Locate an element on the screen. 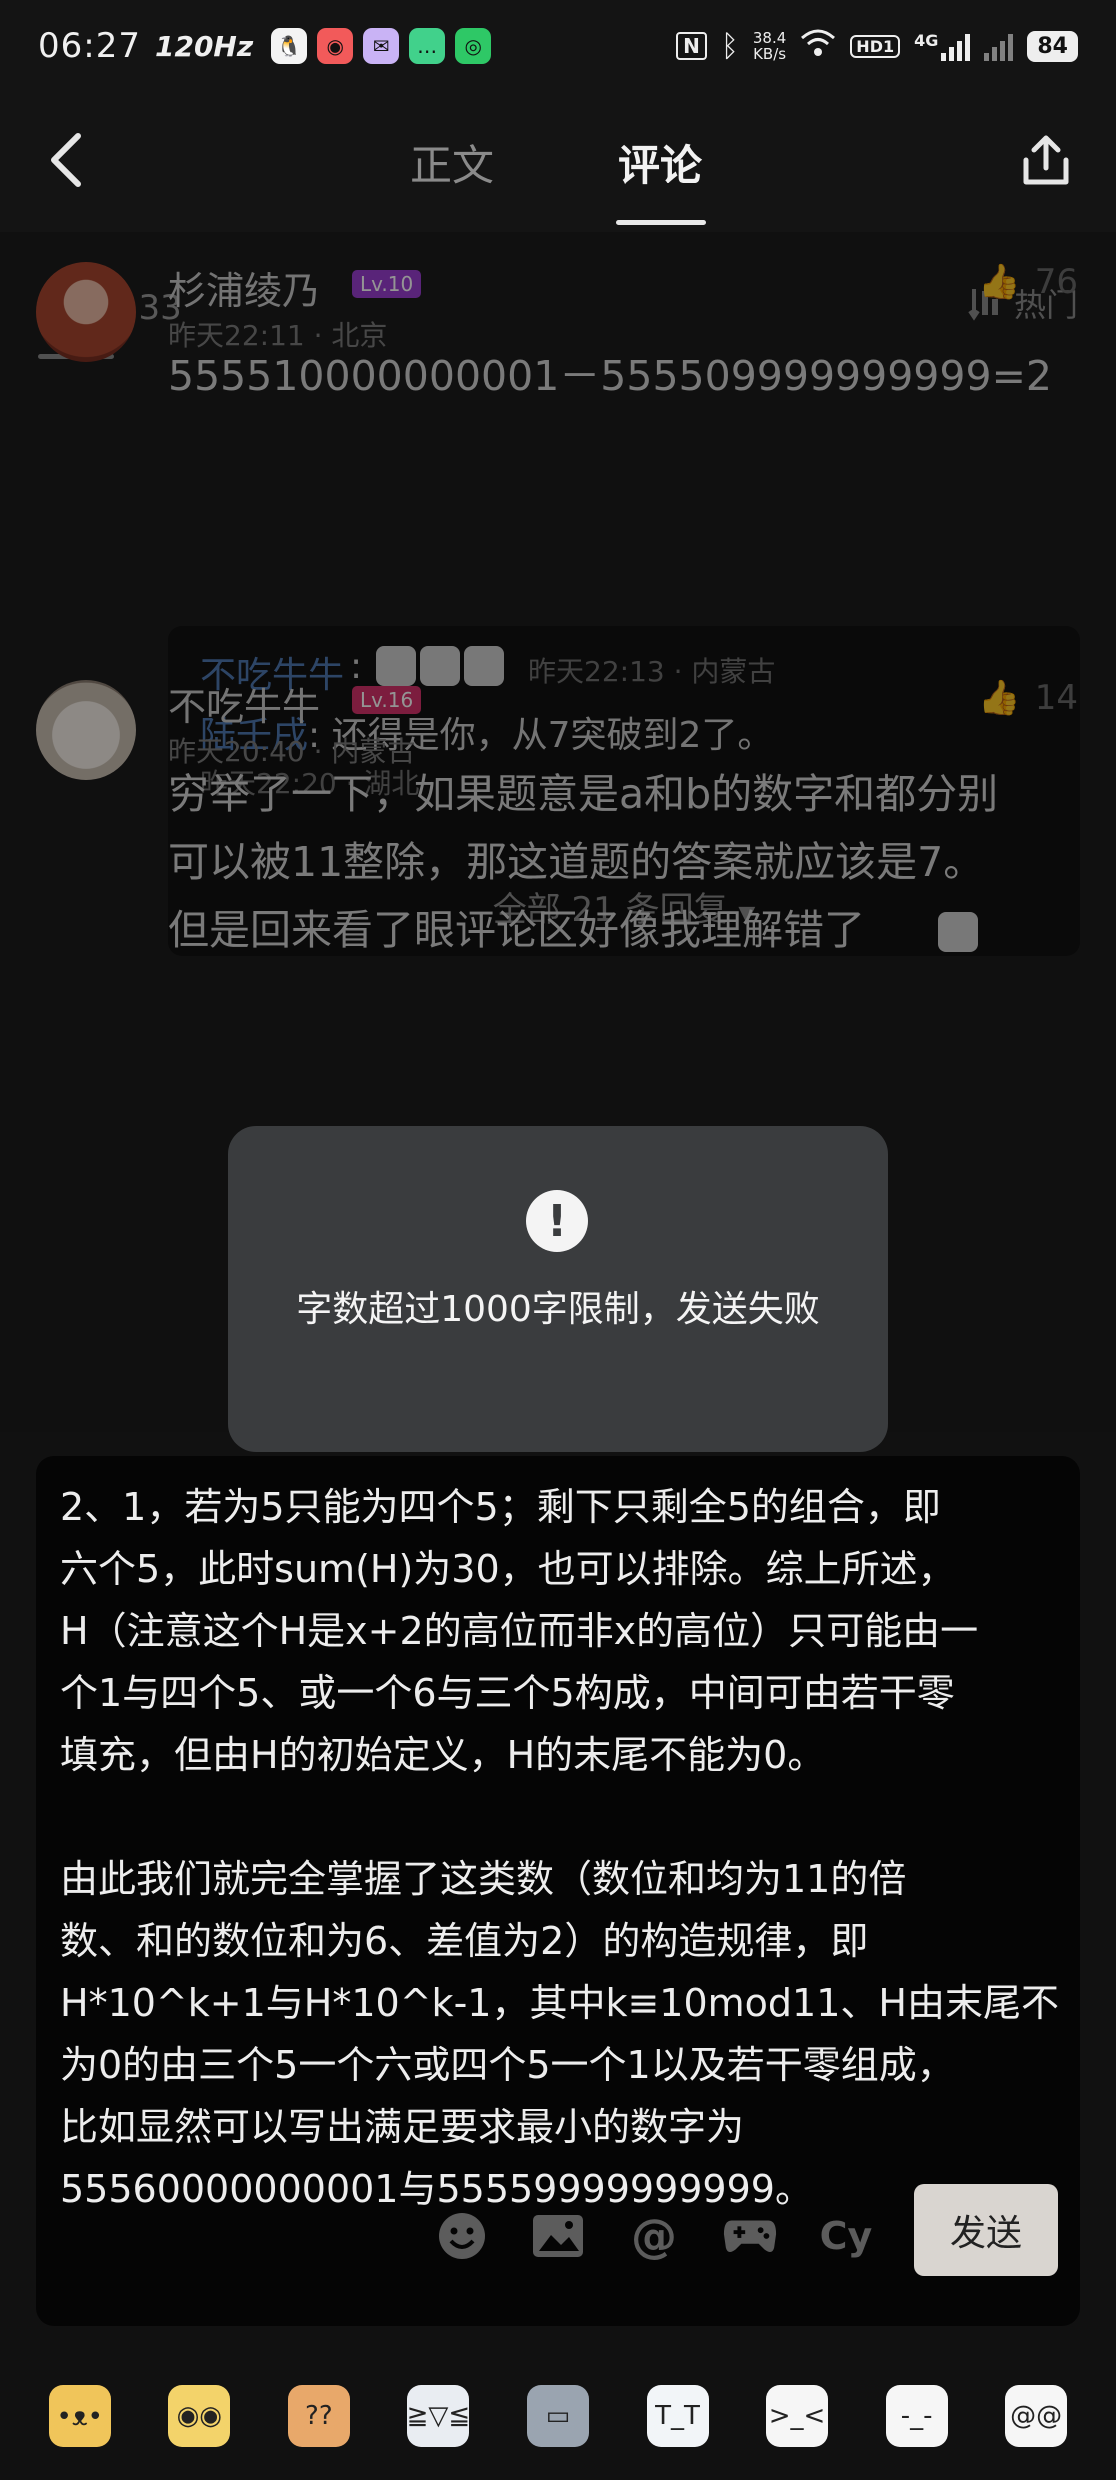  signal-bars-icon is located at coordinates (956, 46).